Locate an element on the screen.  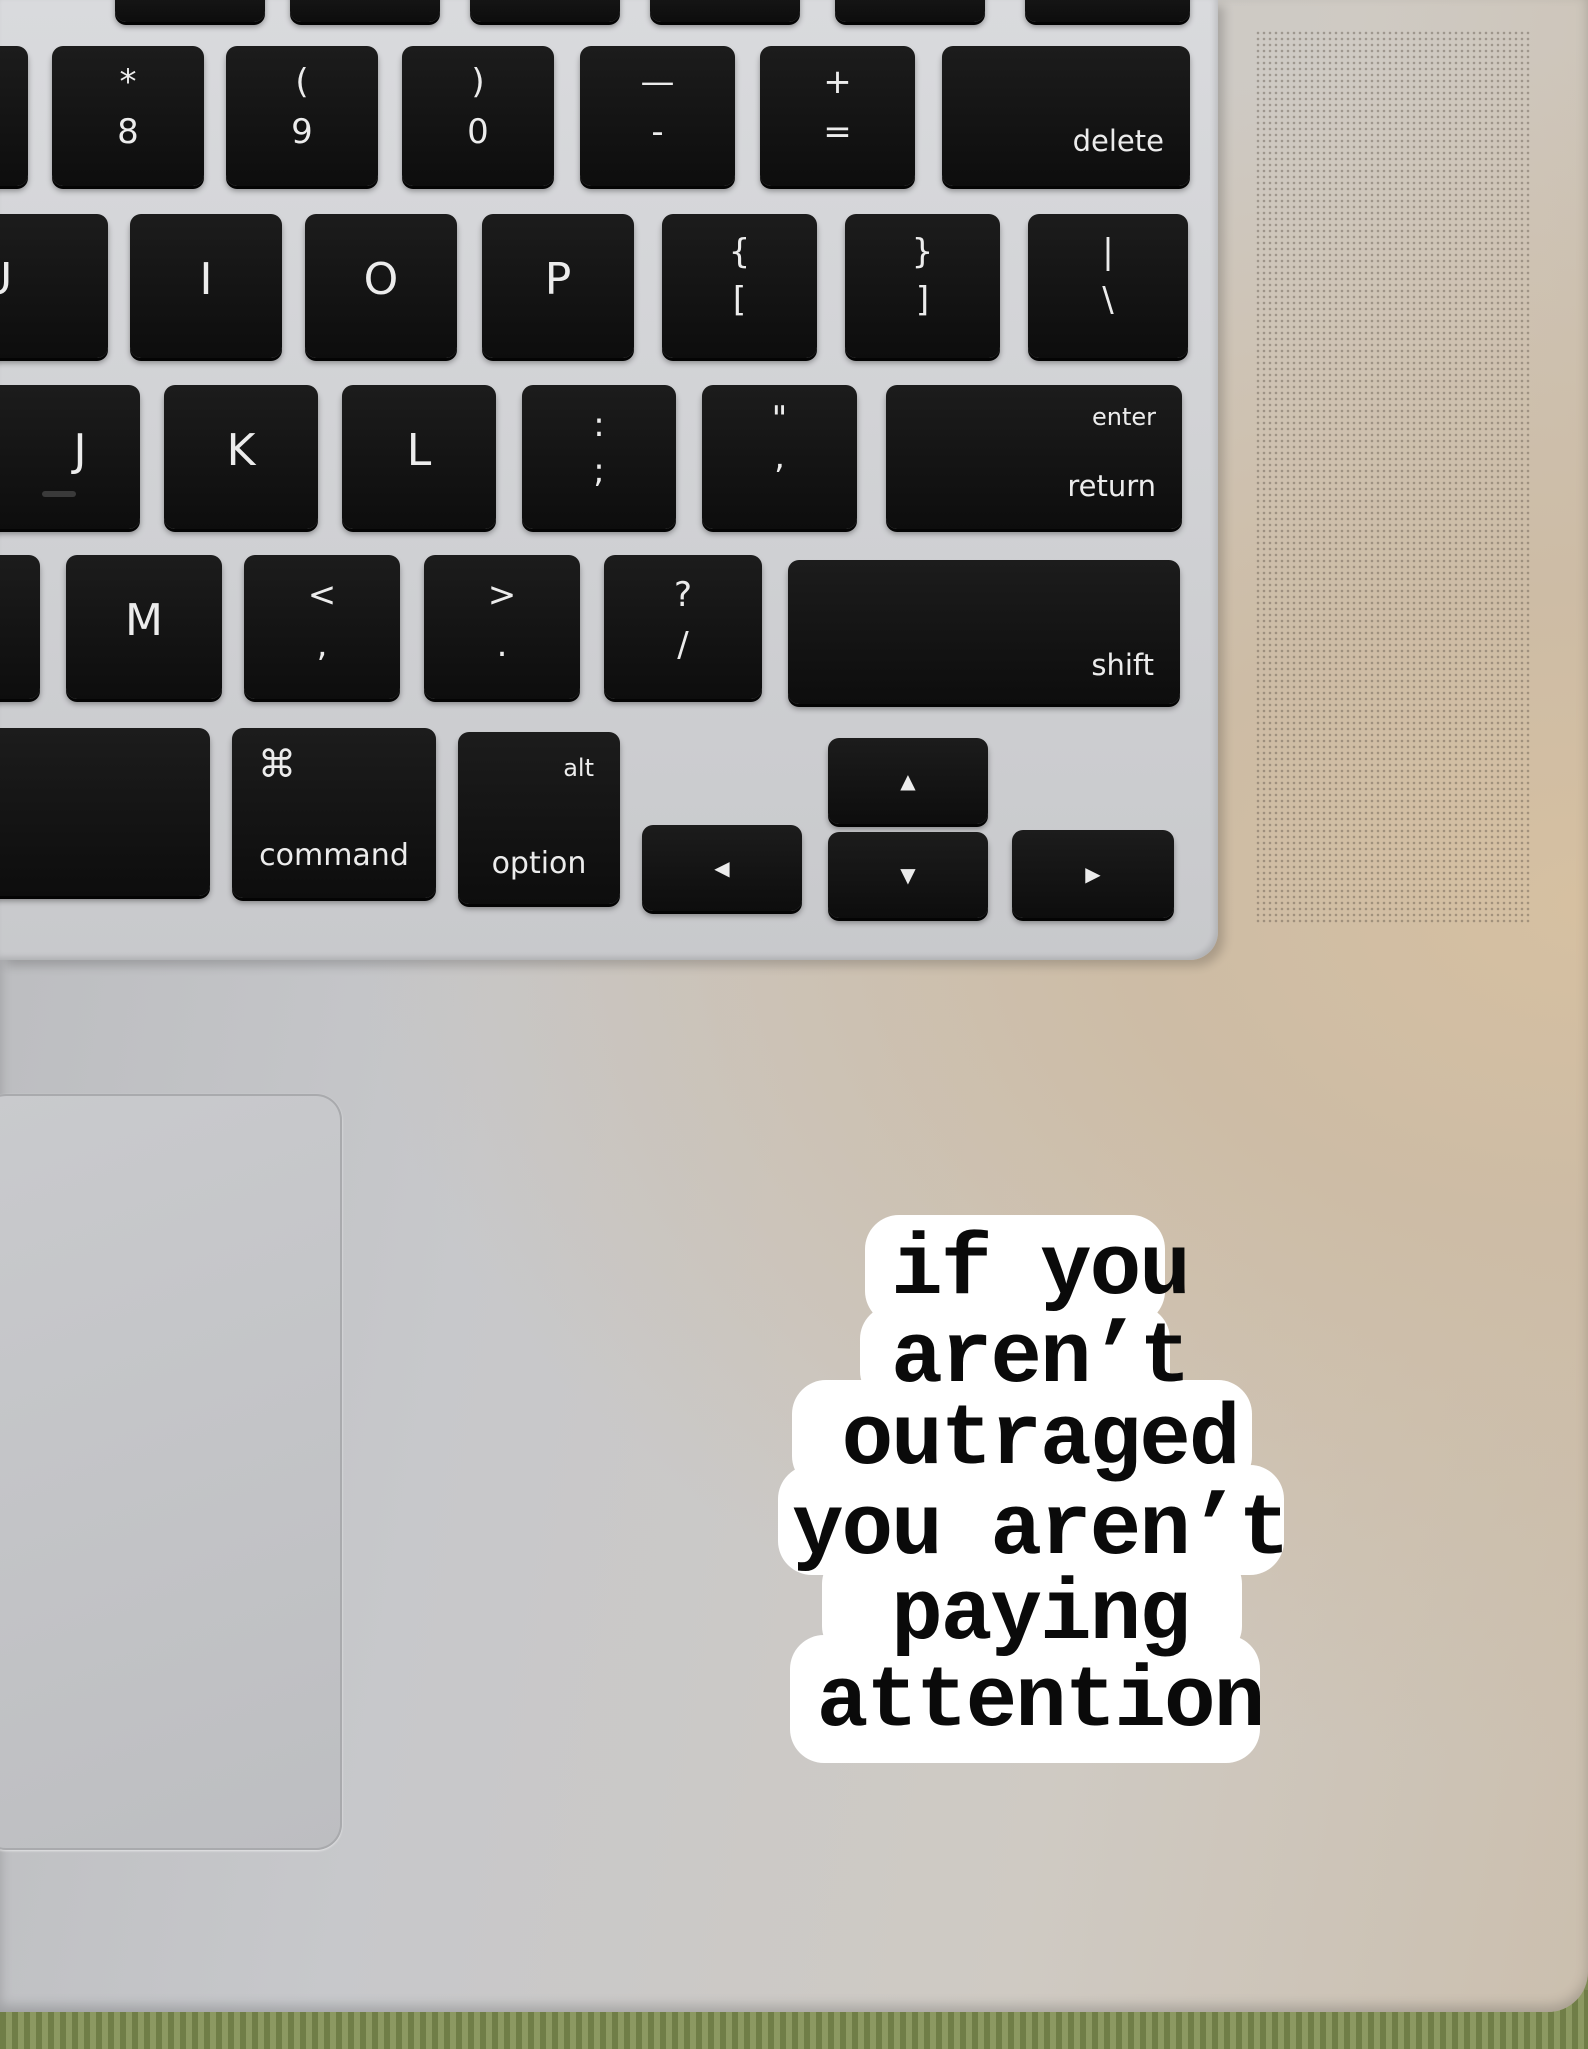
key-left-bracket-upper: { is located at coordinates (739, 252).